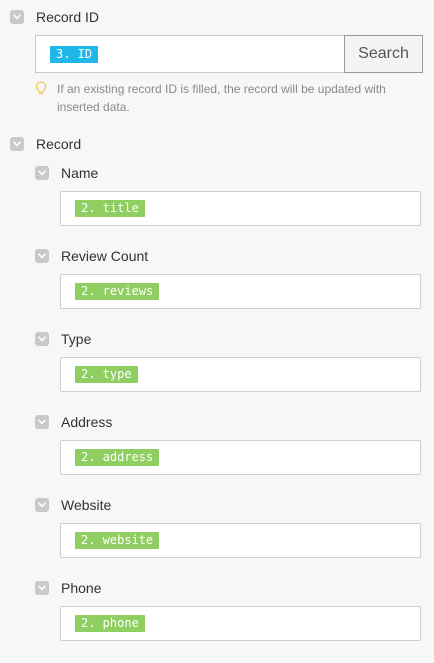  I want to click on lightbulb-icon, so click(41, 98).